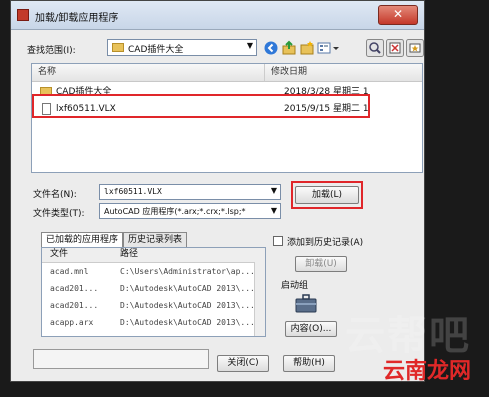 The image size is (489, 397). I want to click on views-icon, so click(329, 48).